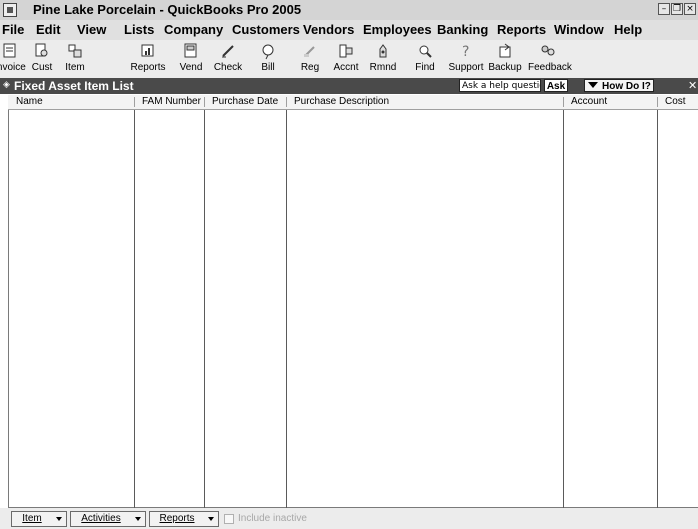  I want to click on toolbar-rmnd-label: Rmnd, so click(383, 67).